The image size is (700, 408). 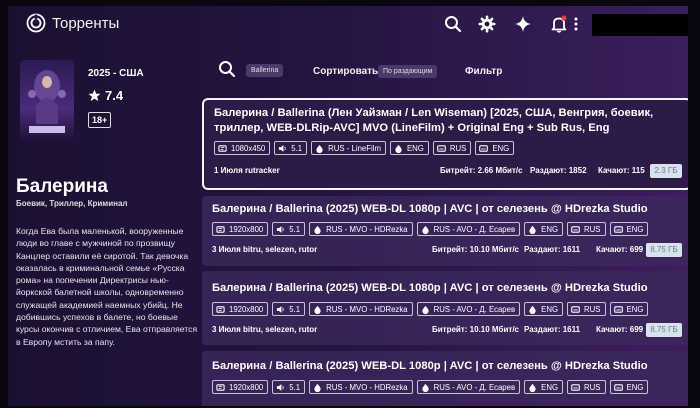 What do you see at coordinates (105, 95) in the screenshot?
I see `rating: 7.4` at bounding box center [105, 95].